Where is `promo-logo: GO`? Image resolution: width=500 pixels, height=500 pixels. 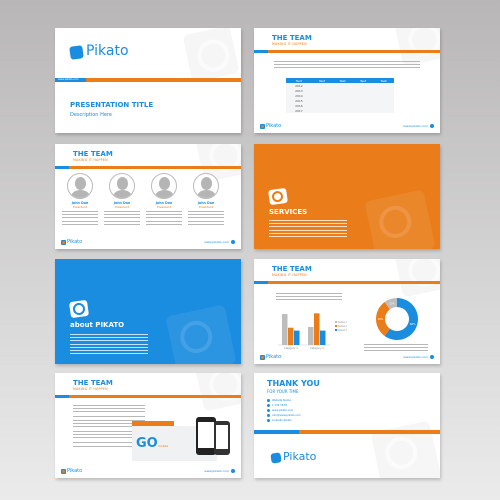
promo-logo: GO is located at coordinates (147, 443).